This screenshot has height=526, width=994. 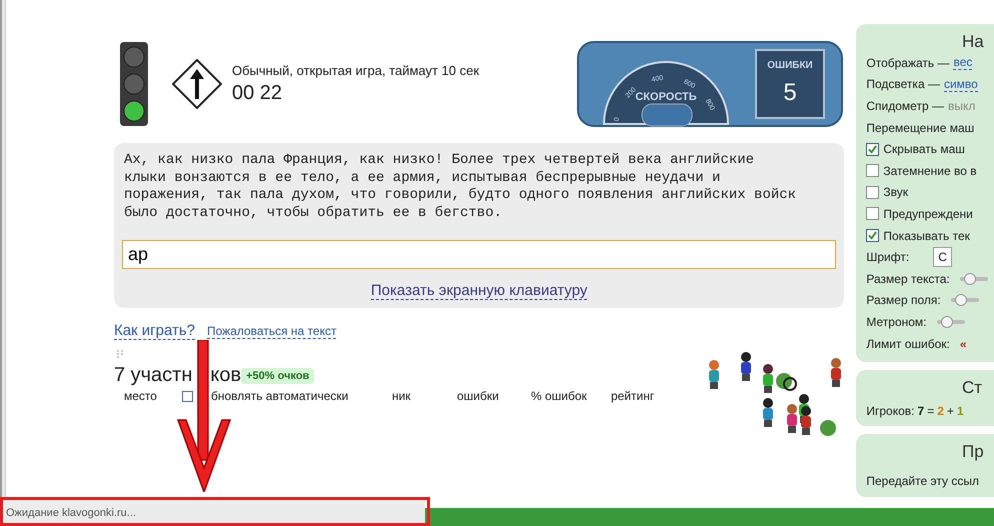 What do you see at coordinates (478, 396) in the screenshot?
I see `column-header: ошибки` at bounding box center [478, 396].